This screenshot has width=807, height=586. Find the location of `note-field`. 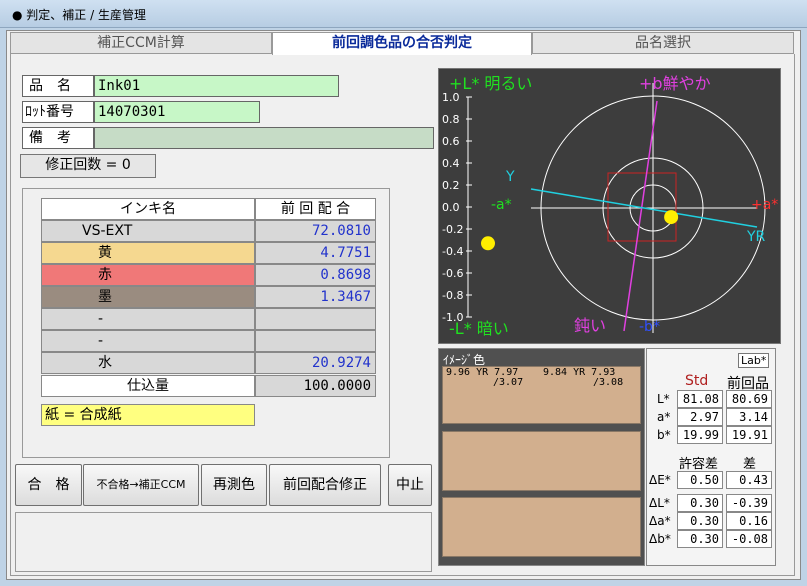

note-field is located at coordinates (264, 138).